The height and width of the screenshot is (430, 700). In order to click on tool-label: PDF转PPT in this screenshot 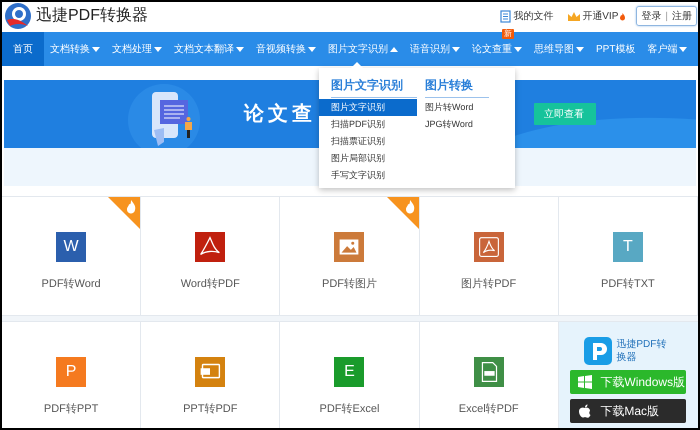, I will do `click(71, 409)`.